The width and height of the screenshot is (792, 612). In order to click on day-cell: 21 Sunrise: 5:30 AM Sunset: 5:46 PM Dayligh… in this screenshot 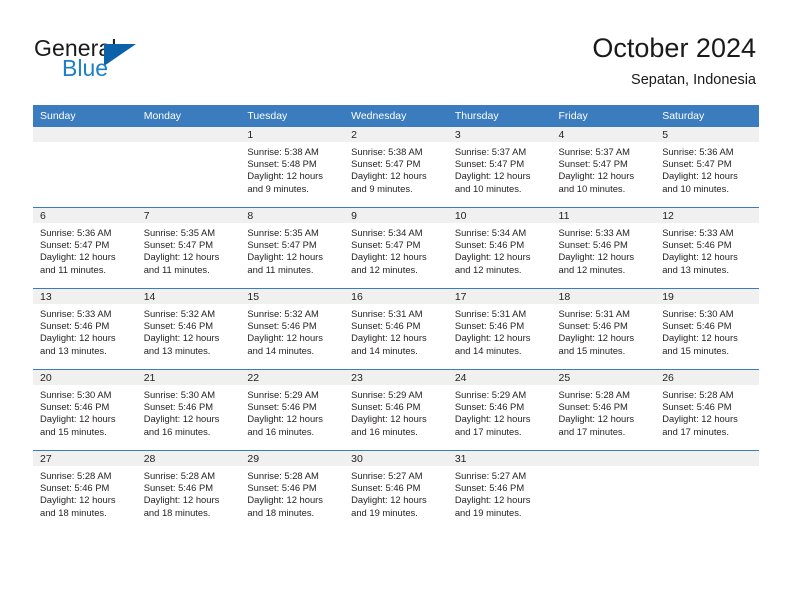, I will do `click(188, 410)`.